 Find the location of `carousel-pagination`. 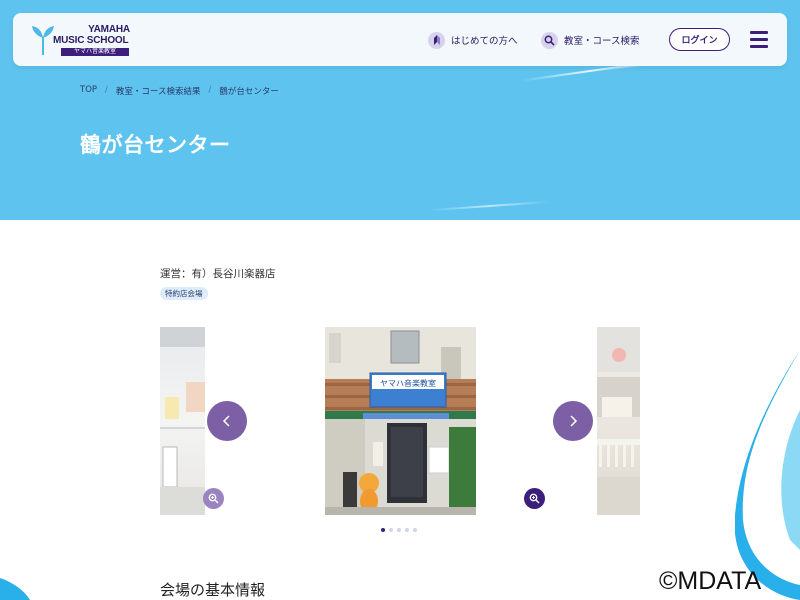

carousel-pagination is located at coordinates (401, 530).